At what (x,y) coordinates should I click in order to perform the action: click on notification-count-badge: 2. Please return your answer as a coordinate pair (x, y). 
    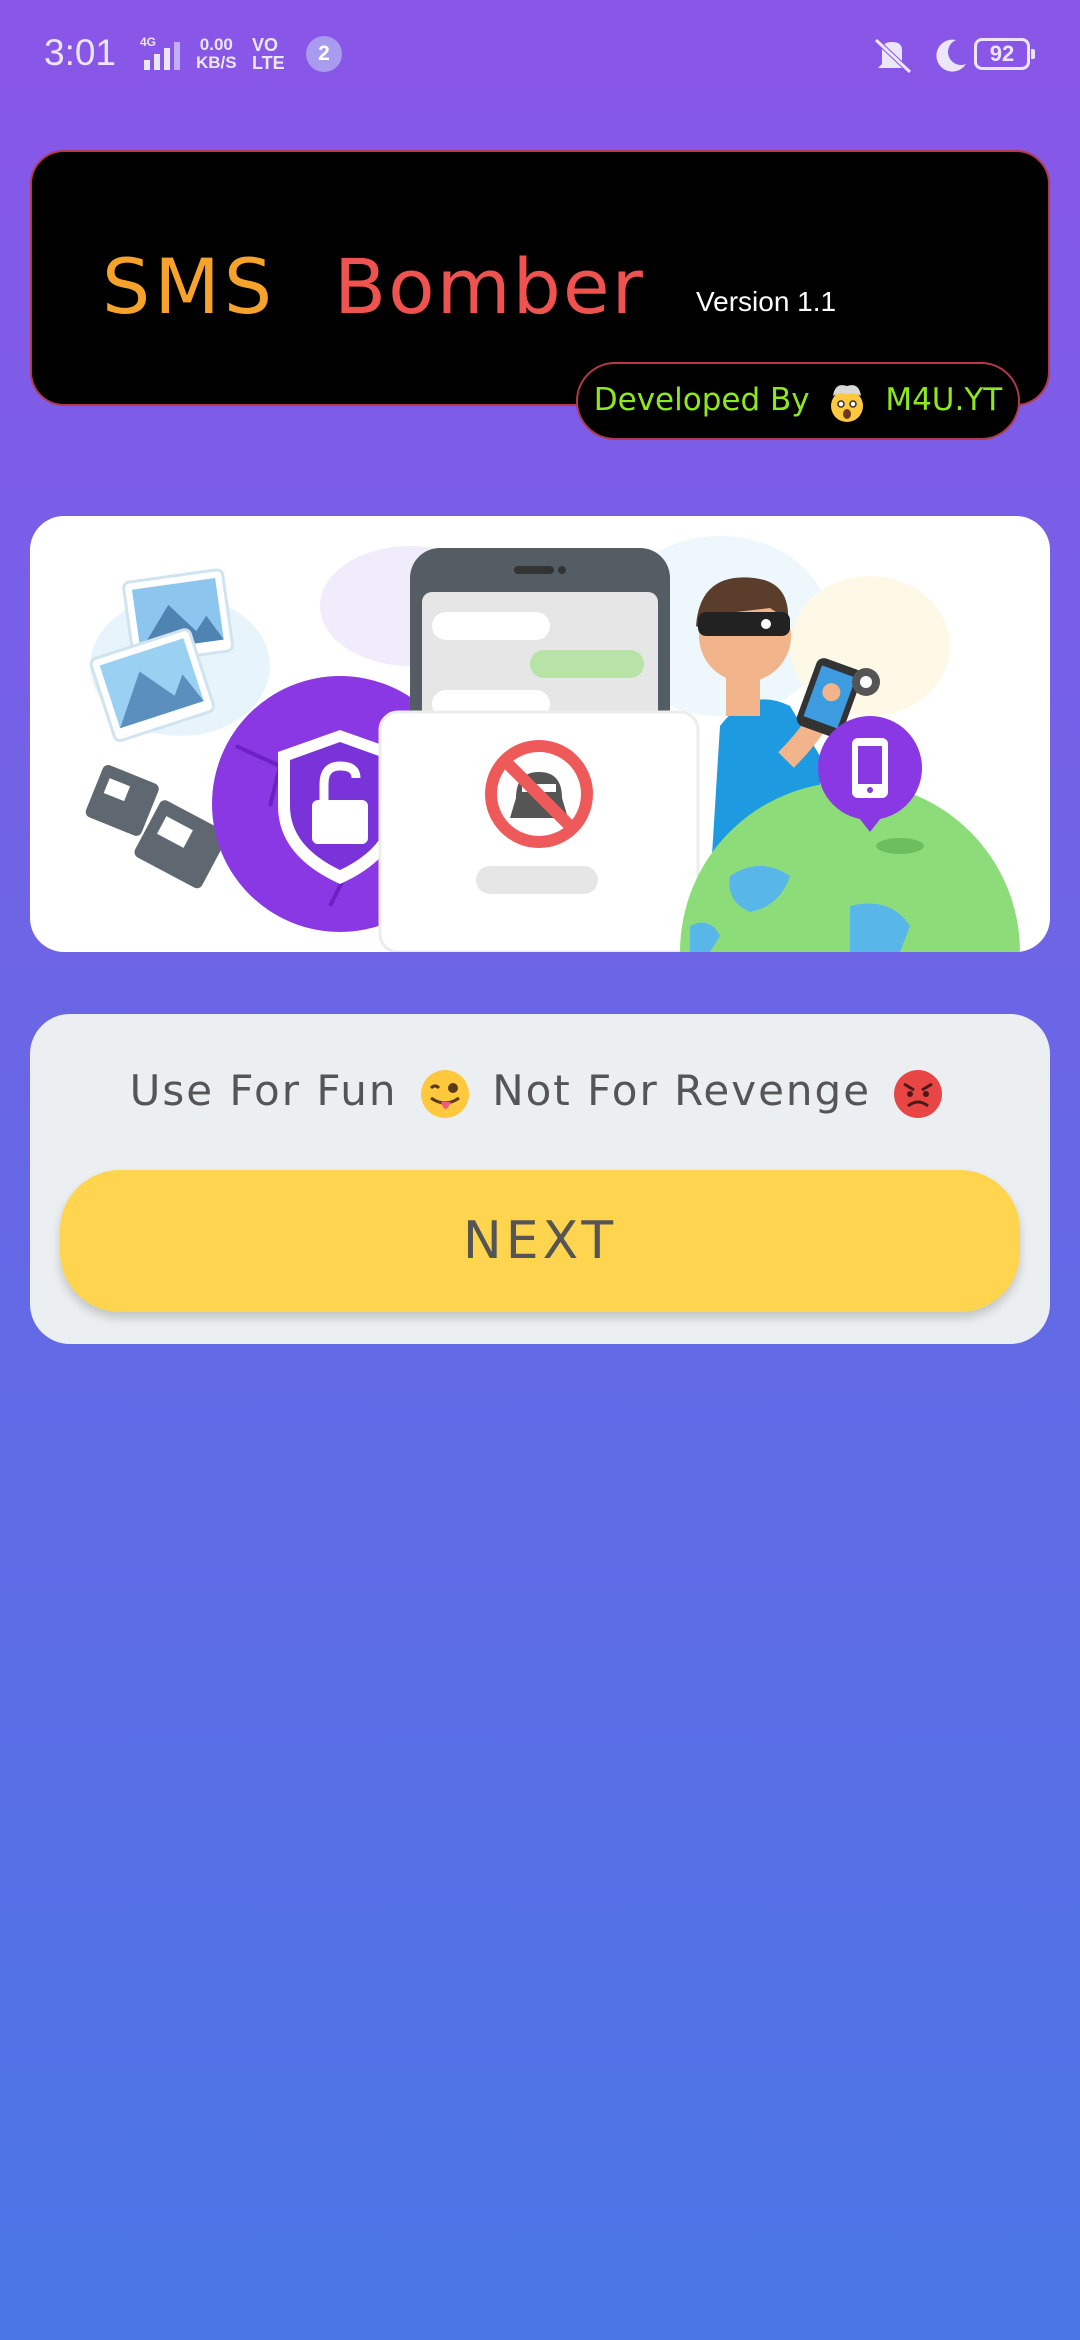
    Looking at the image, I should click on (324, 54).